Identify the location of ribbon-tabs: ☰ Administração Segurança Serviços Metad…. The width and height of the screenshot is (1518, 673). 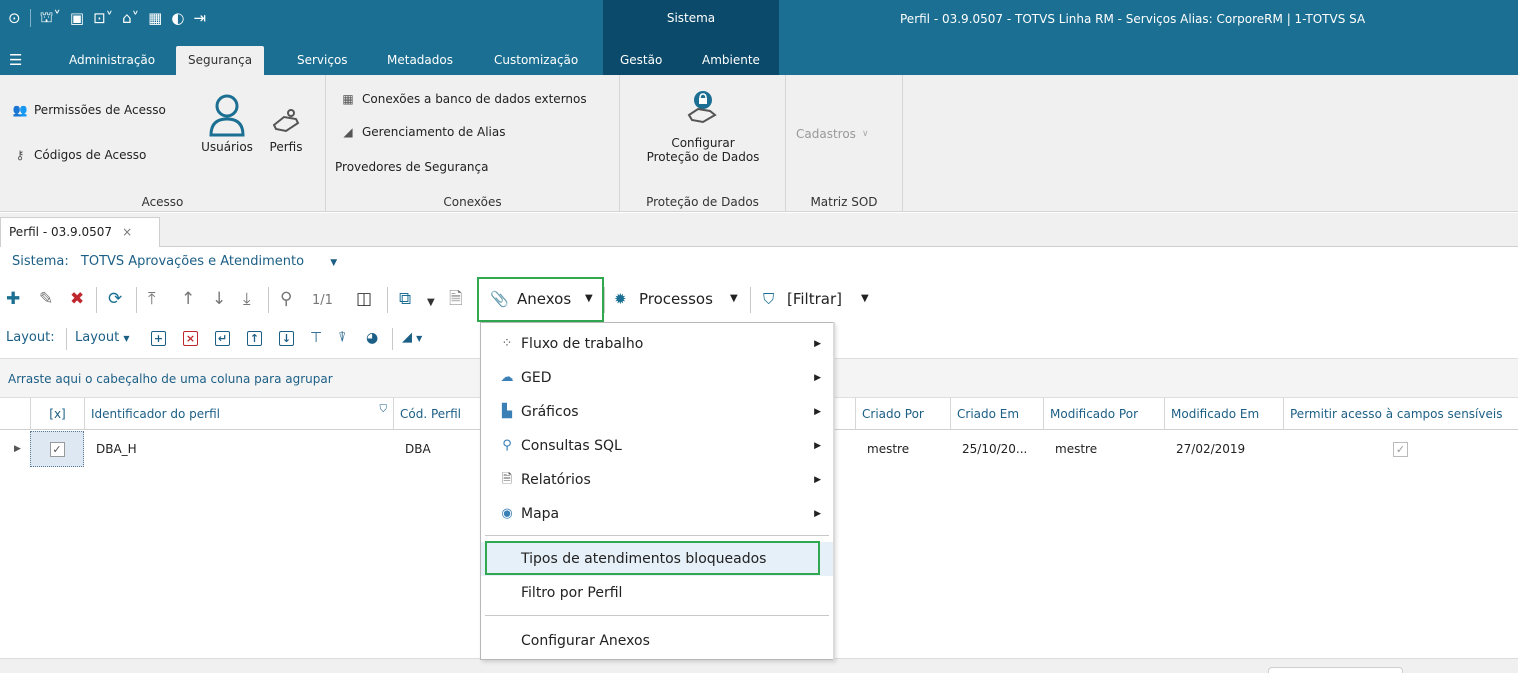
(759, 60).